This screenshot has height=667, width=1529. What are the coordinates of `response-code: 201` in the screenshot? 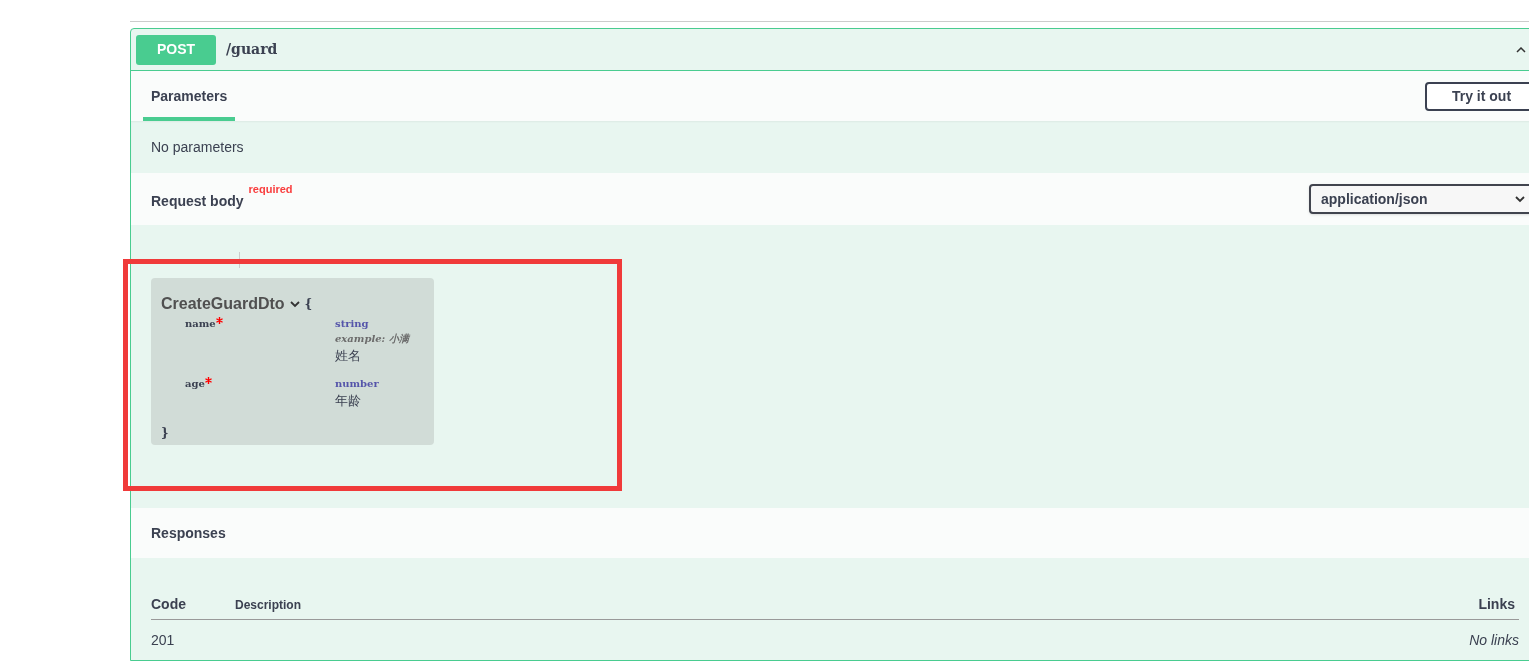 It's located at (163, 640).